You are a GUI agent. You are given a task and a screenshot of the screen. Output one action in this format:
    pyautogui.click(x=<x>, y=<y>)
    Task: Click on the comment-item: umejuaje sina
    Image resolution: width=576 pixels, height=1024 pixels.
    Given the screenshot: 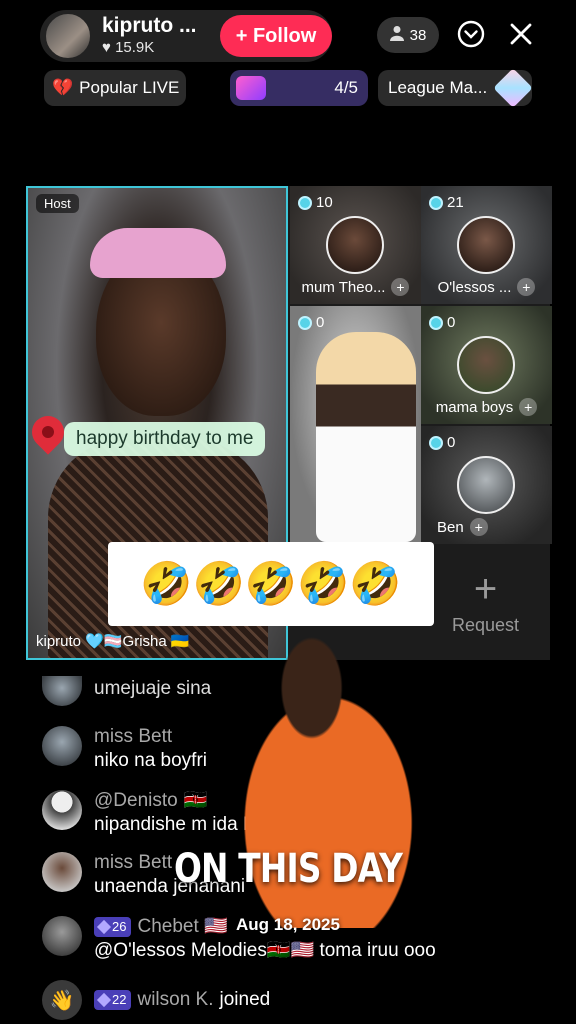 What is the action you would take?
    pyautogui.click(x=126, y=691)
    